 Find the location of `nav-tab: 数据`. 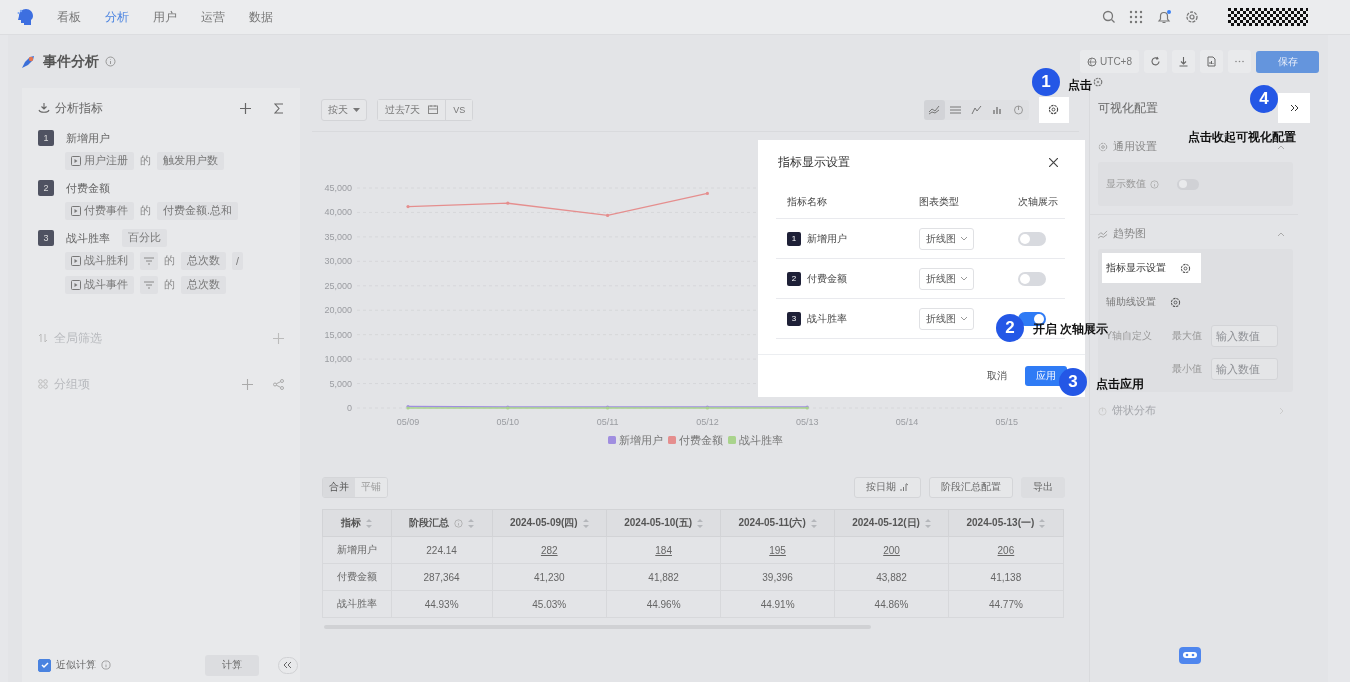

nav-tab: 数据 is located at coordinates (261, 17).